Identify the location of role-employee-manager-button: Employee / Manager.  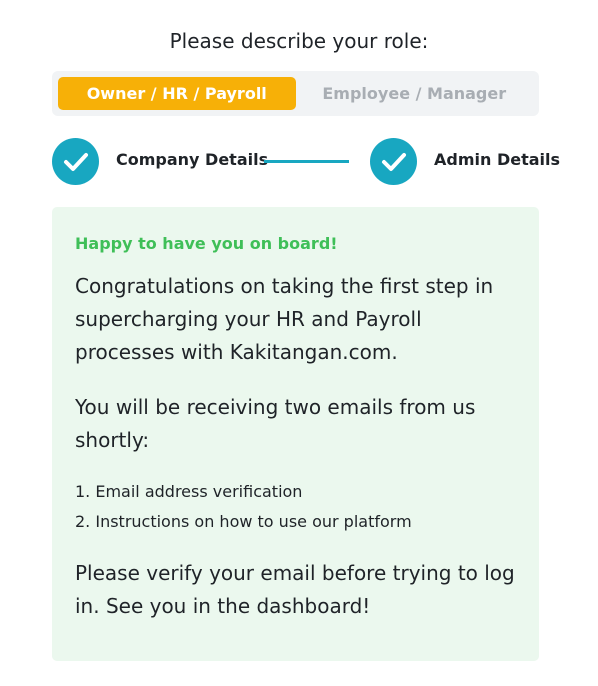
(415, 93).